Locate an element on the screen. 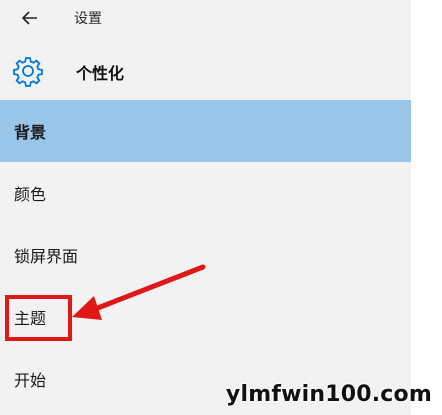  page-header: 个性化 is located at coordinates (205, 71).